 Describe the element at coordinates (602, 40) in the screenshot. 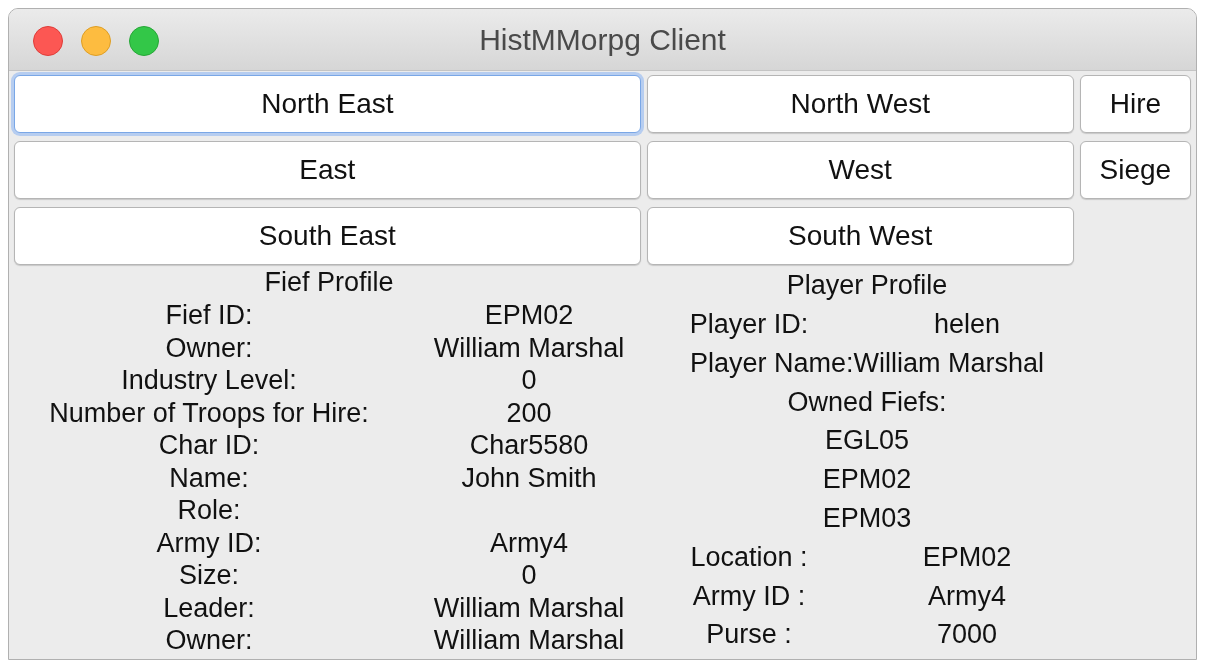

I see `window-title: HistMMorpg Client` at that location.